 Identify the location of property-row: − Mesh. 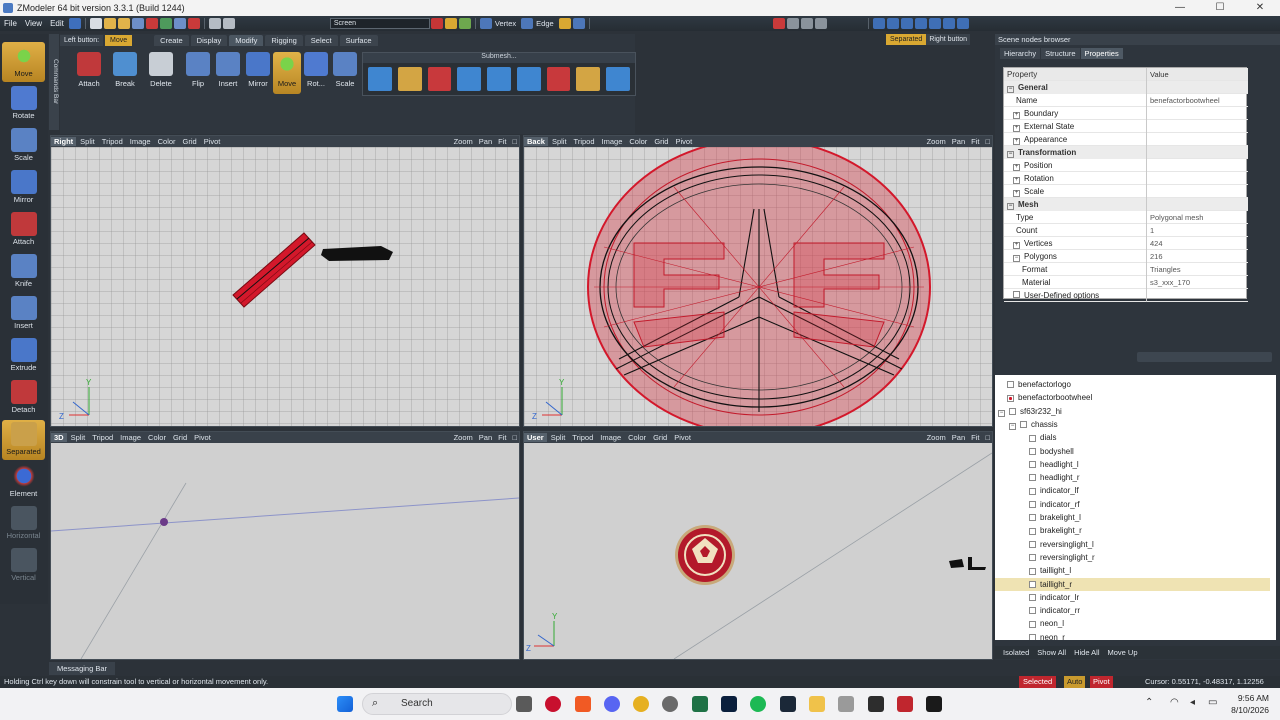
(1126, 204).